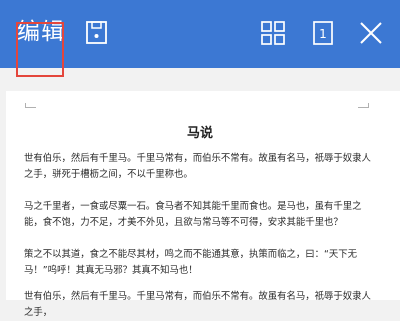 This screenshot has width=400, height=321. What do you see at coordinates (40, 49) in the screenshot?
I see `edit-highlight-box` at bounding box center [40, 49].